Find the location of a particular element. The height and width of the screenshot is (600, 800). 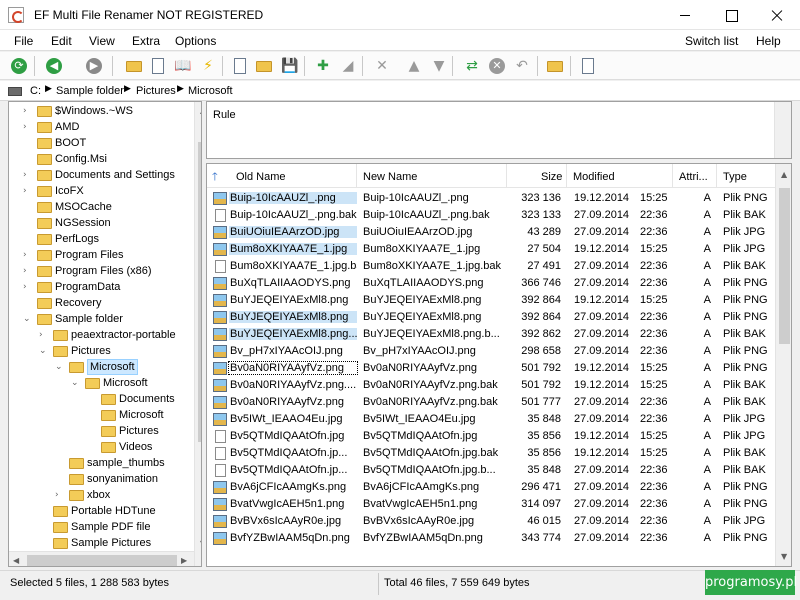

scroll-up-icon: ▲ is located at coordinates (784, 174).